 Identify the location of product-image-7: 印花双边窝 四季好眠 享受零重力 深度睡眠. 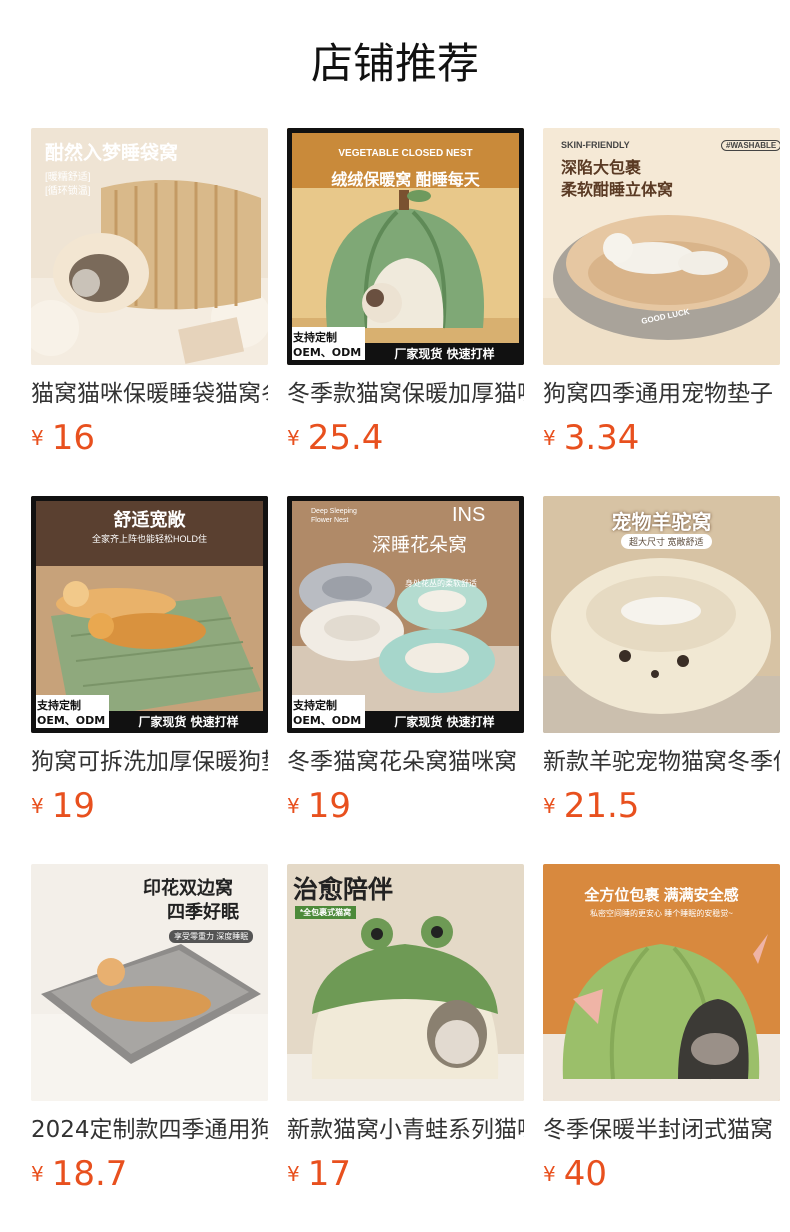
(149, 982).